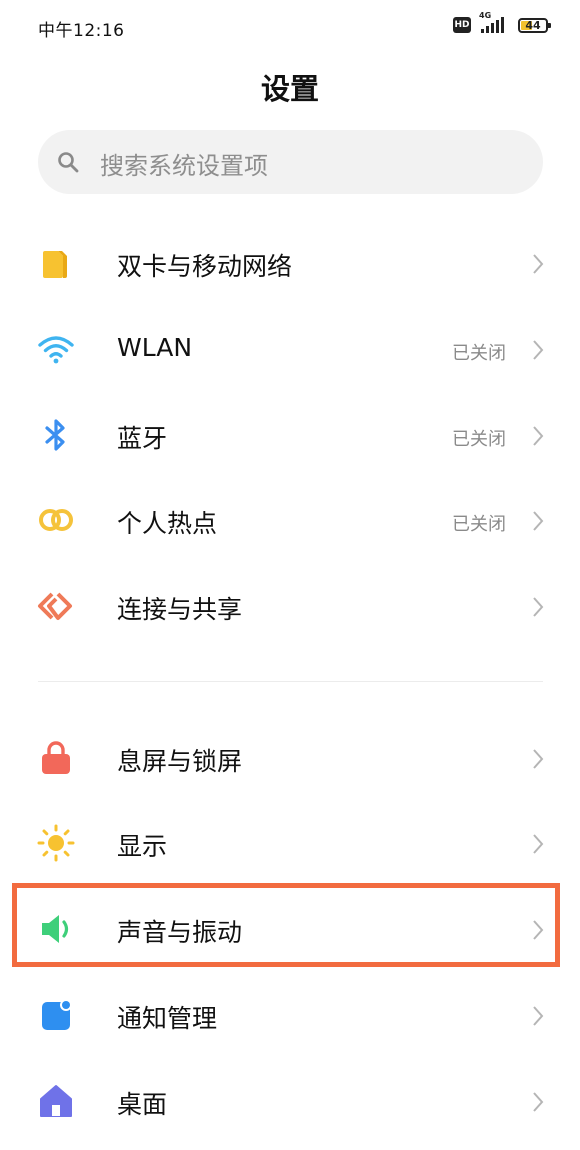 The image size is (580, 1150). I want to click on cell-signal-icon: 4G, so click(491, 22).